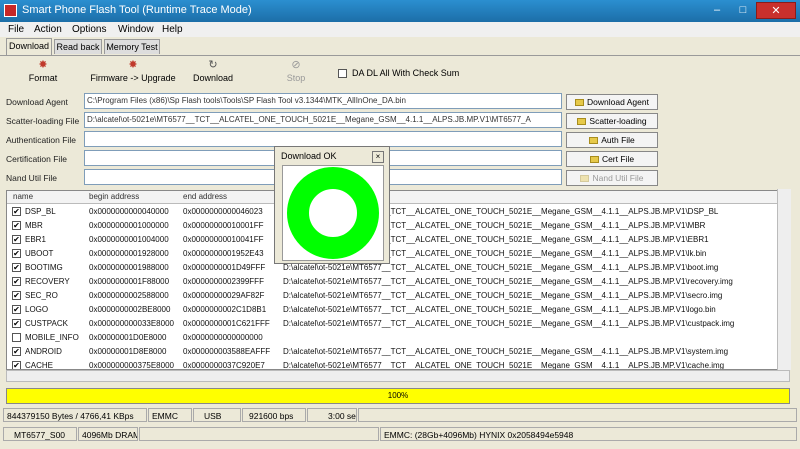  What do you see at coordinates (39, 365) in the screenshot?
I see `row-name: CACHE` at bounding box center [39, 365].